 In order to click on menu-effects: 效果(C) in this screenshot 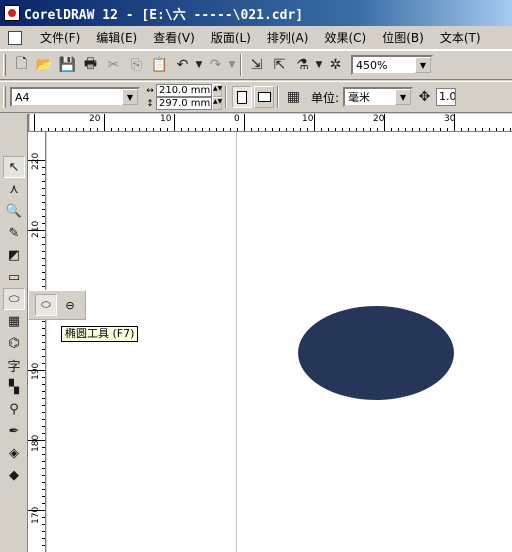, I will do `click(345, 38)`.